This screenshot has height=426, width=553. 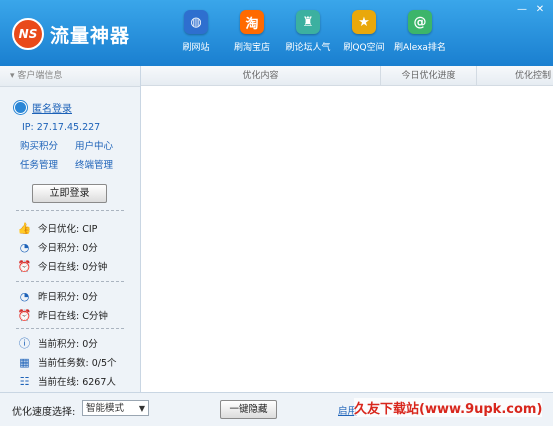 I want to click on tasks-icon: ▦, so click(x=24, y=362).